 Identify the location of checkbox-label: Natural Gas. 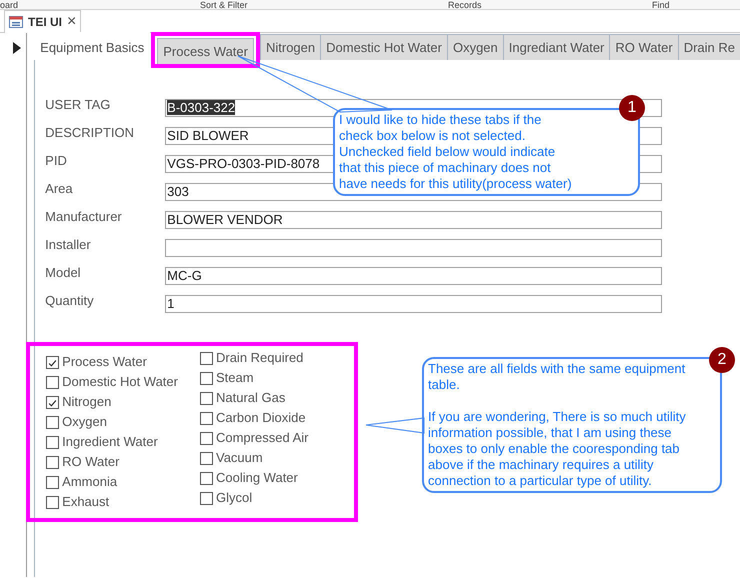
(251, 398).